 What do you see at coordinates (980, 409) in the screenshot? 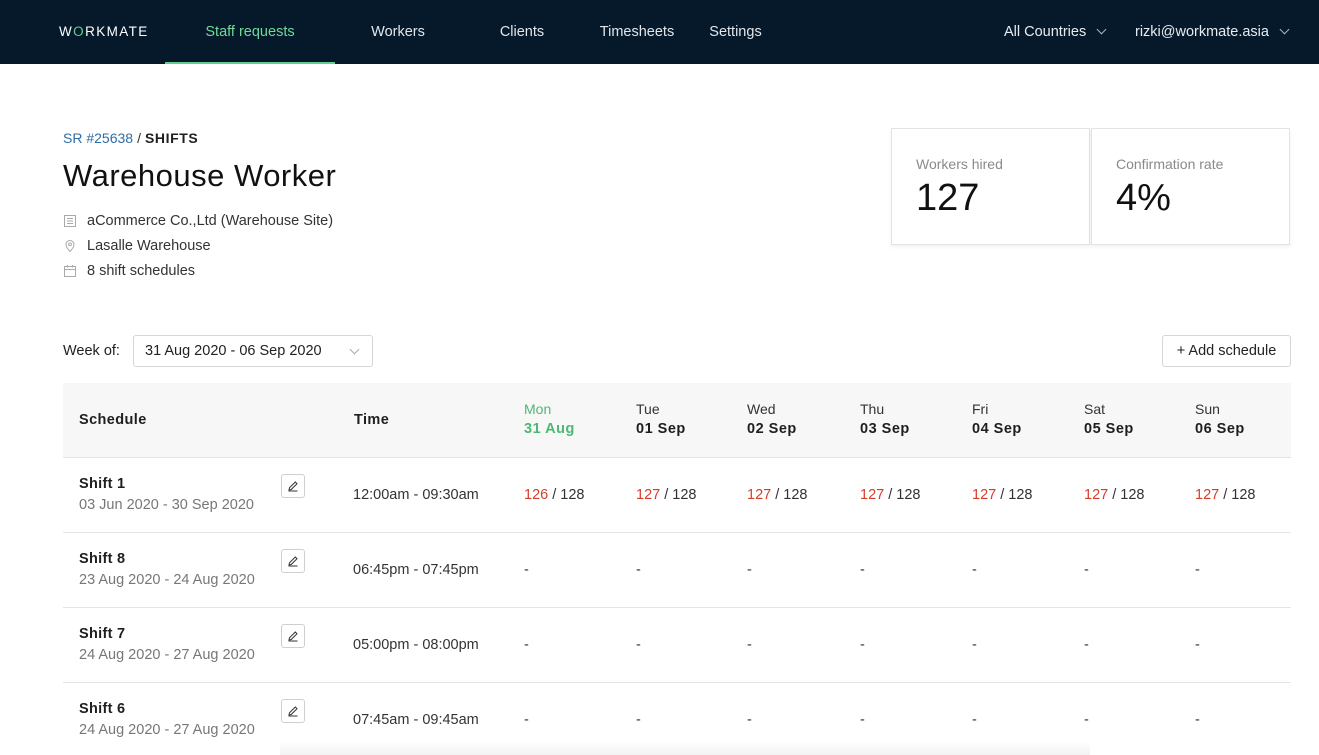
I see `day-name: Fri` at bounding box center [980, 409].